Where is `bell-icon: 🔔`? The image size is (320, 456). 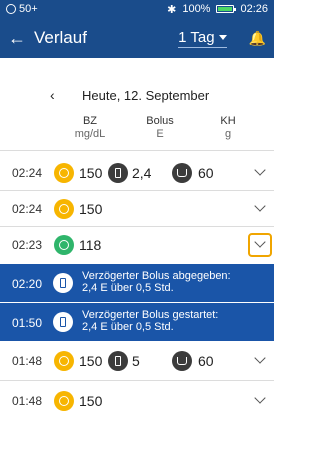
bell-icon: 🔔 is located at coordinates (257, 38).